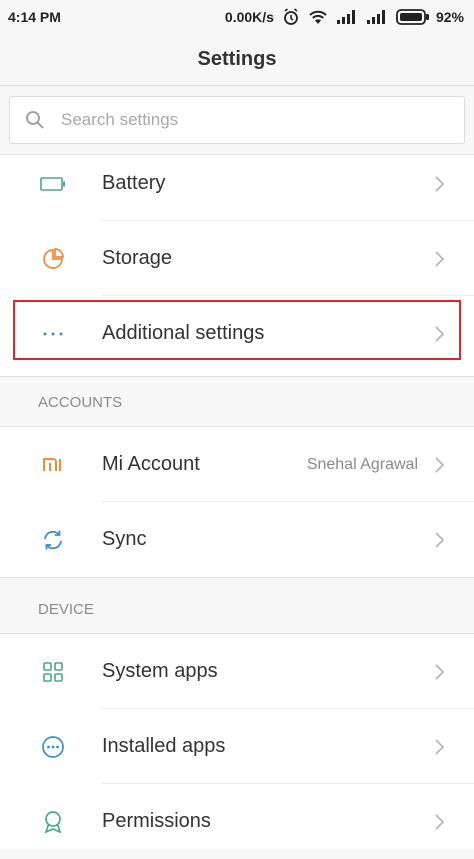  What do you see at coordinates (183, 333) in the screenshot?
I see `row-additional-settings-label: Additional settings` at bounding box center [183, 333].